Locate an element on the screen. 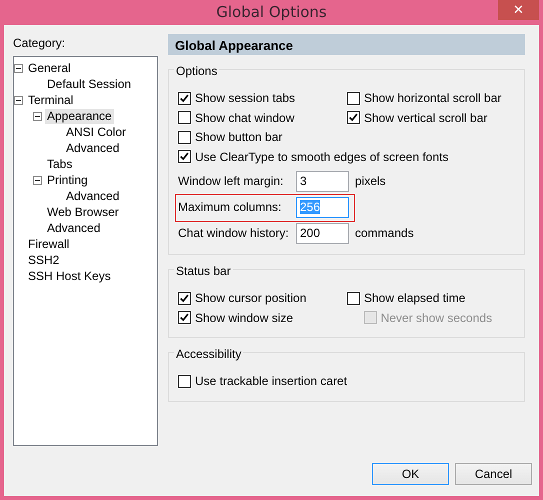  panel-title: Global Appearance is located at coordinates (346, 44).